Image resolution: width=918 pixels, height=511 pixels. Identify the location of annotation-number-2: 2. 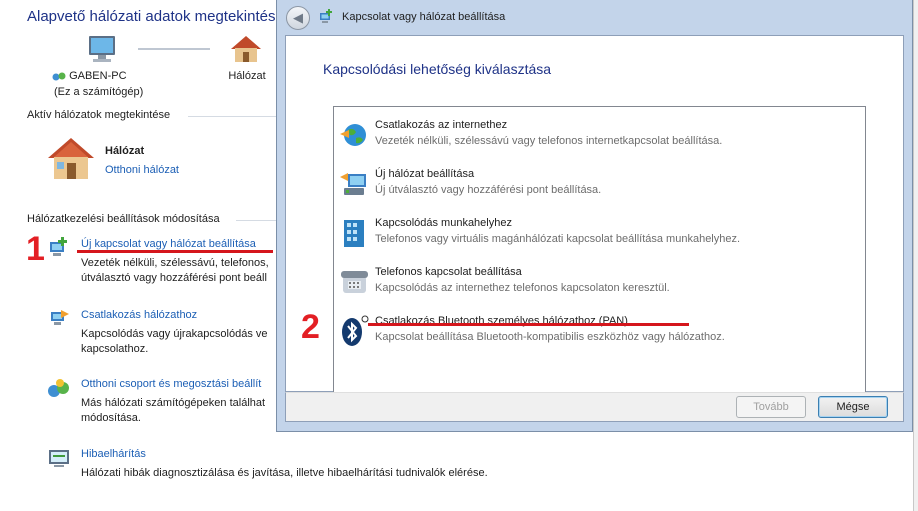
(310, 327).